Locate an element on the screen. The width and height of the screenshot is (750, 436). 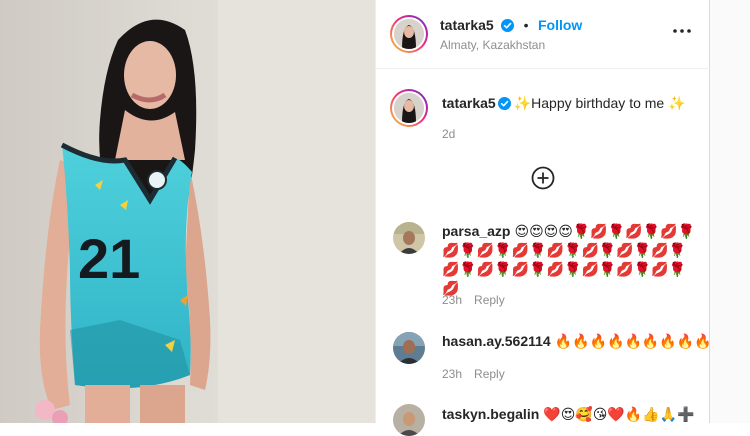
comment-body: taskyn.begalin ❤️😍🥰😘❤️🔥👍🙏➕ is located at coordinates (569, 414).